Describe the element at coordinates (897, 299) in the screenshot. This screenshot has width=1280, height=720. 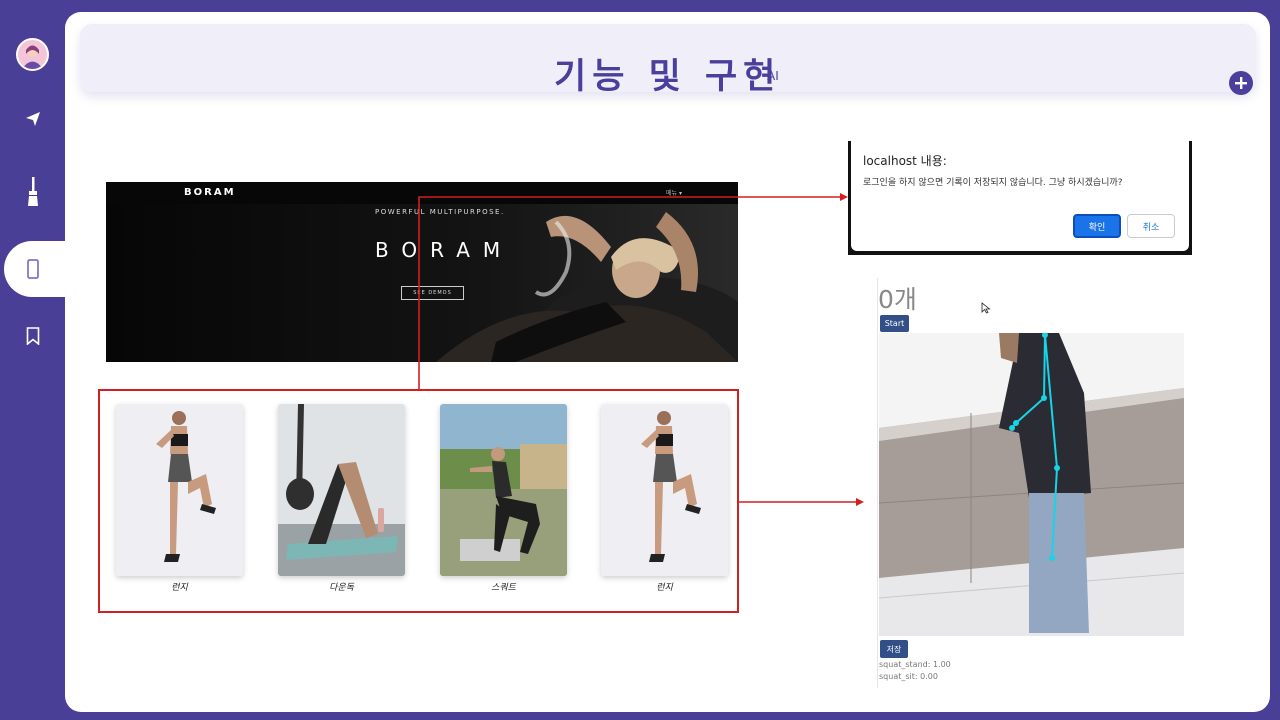
I see `rep-count: 0개` at that location.